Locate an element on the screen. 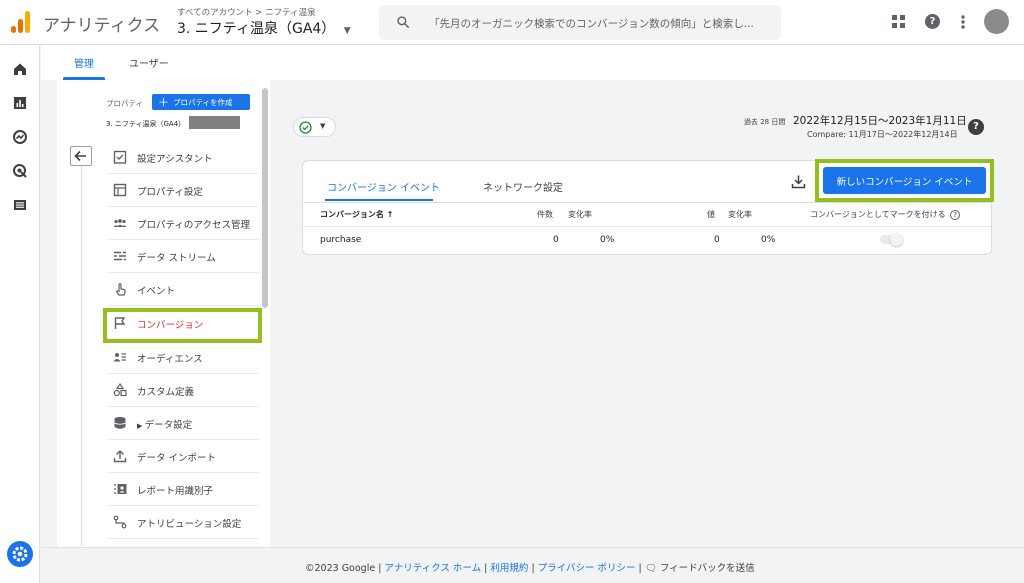 The width and height of the screenshot is (1024, 583). feedback-link: フィードバックを送信 is located at coordinates (707, 568).